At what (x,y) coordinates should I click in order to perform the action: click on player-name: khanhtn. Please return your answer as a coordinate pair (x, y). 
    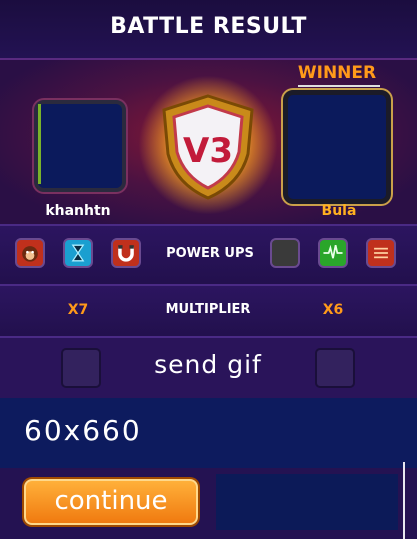
    Looking at the image, I should click on (78, 211).